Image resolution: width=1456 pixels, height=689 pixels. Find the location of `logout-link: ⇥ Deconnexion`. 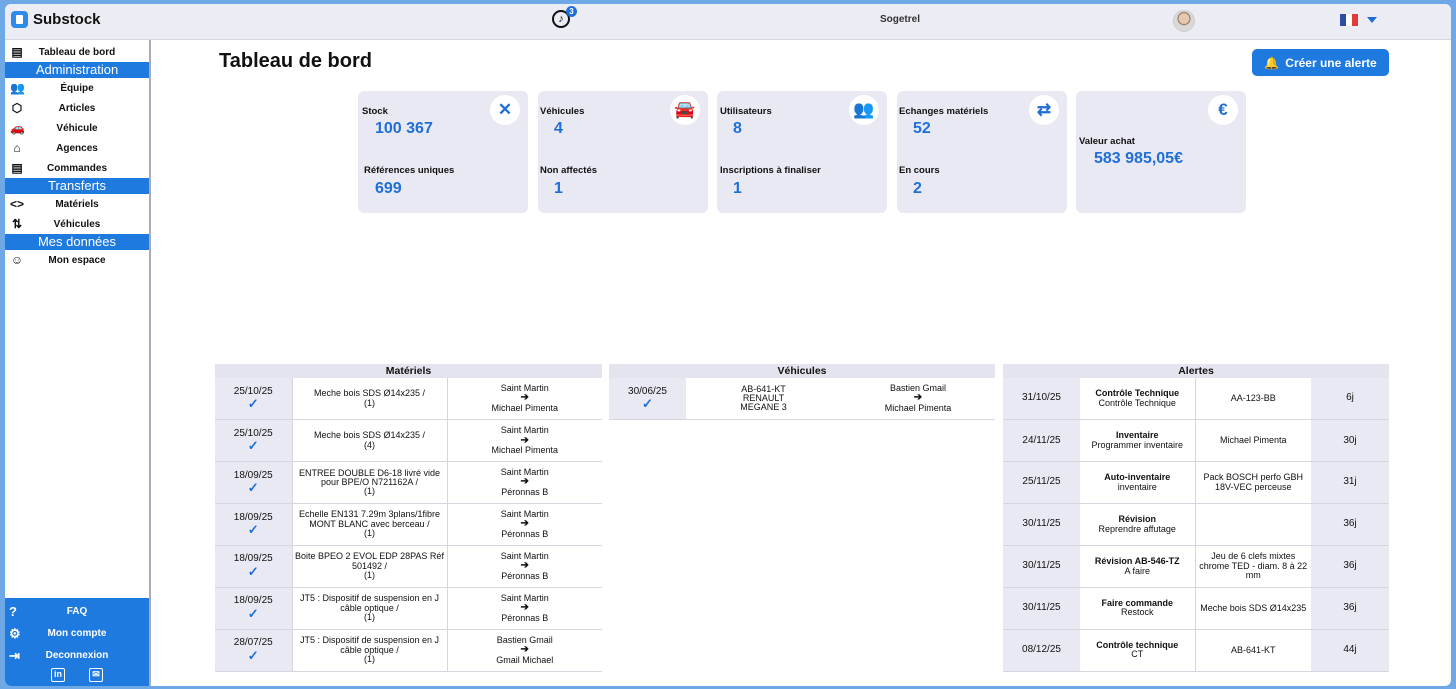

logout-link: ⇥ Deconnexion is located at coordinates (77, 655).